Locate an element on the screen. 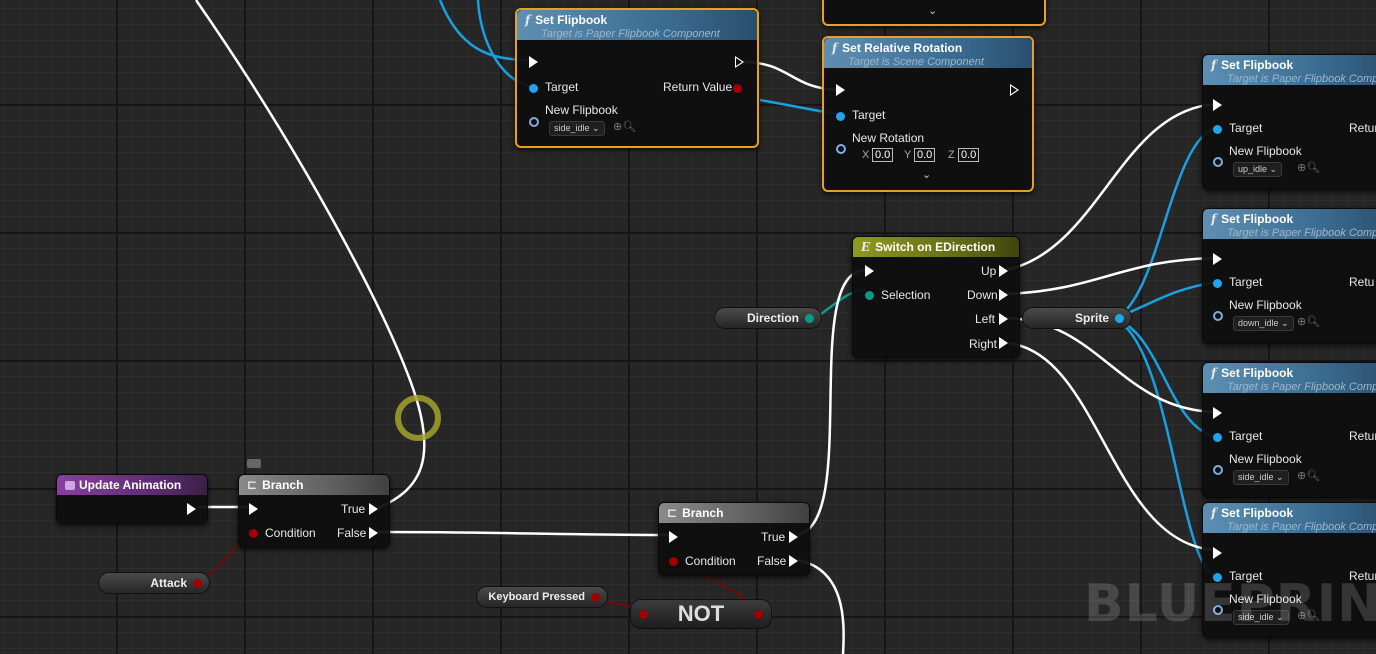 This screenshot has height=654, width=1376. branch-icon: ⊏ is located at coordinates (252, 485).